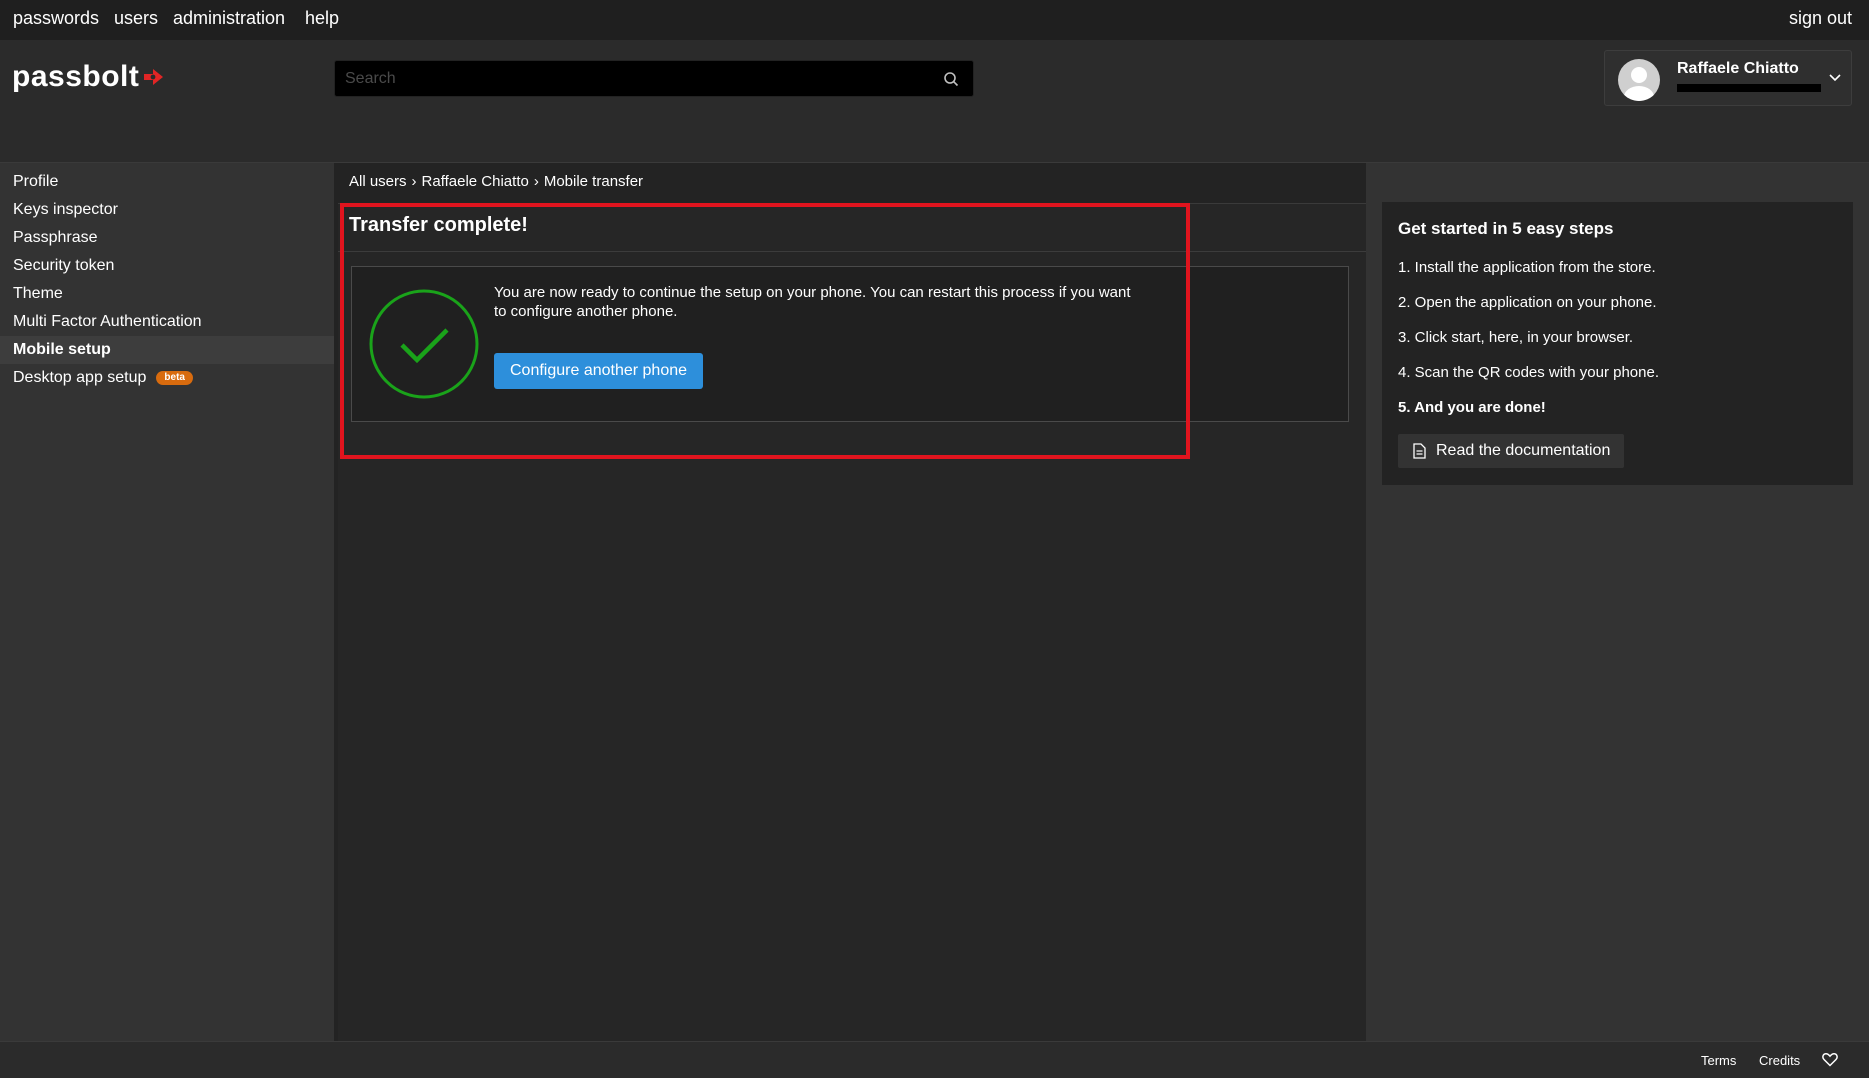  What do you see at coordinates (167, 350) in the screenshot?
I see `sidebar-item-mobile-setup: Mobile setup` at bounding box center [167, 350].